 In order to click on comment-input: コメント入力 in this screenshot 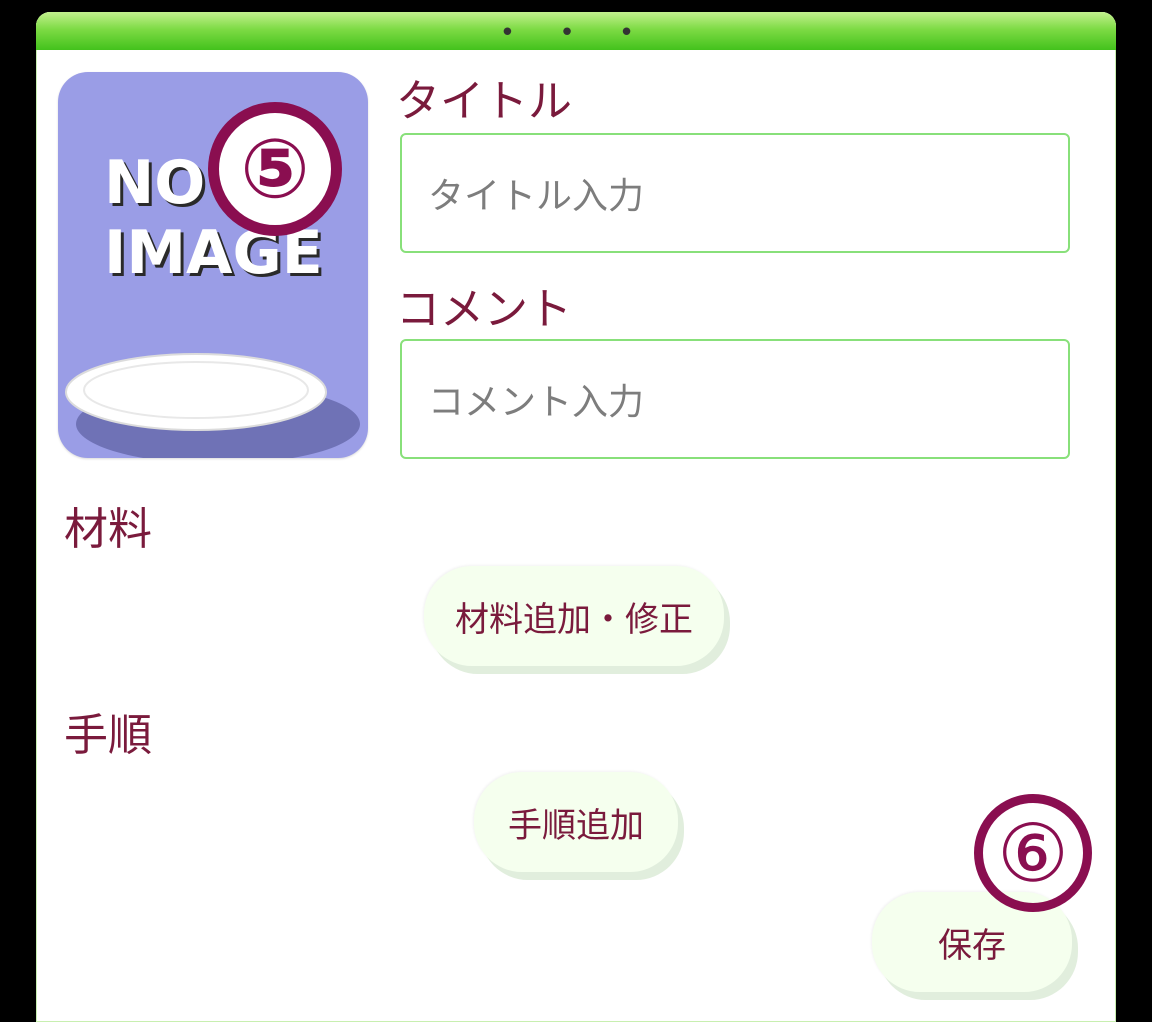, I will do `click(735, 399)`.